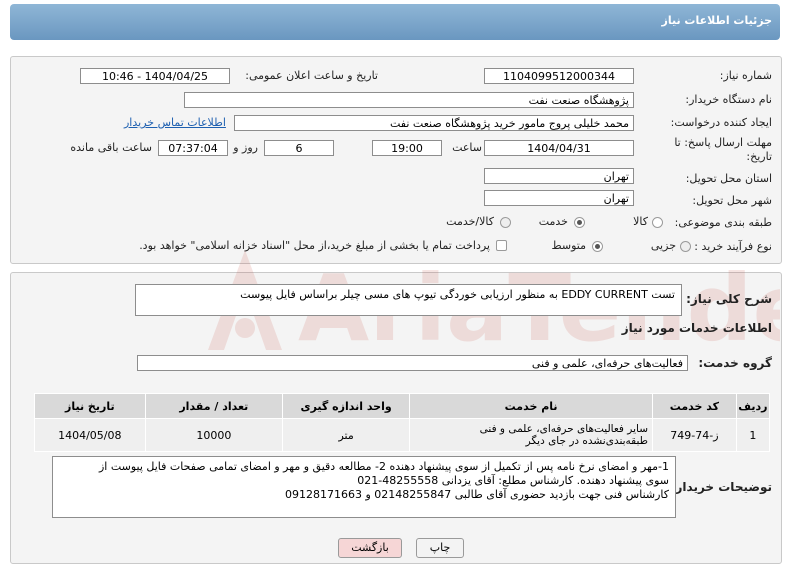 The width and height of the screenshot is (788, 574). What do you see at coordinates (694, 406) in the screenshot?
I see `col-code: کد خدمت` at bounding box center [694, 406].